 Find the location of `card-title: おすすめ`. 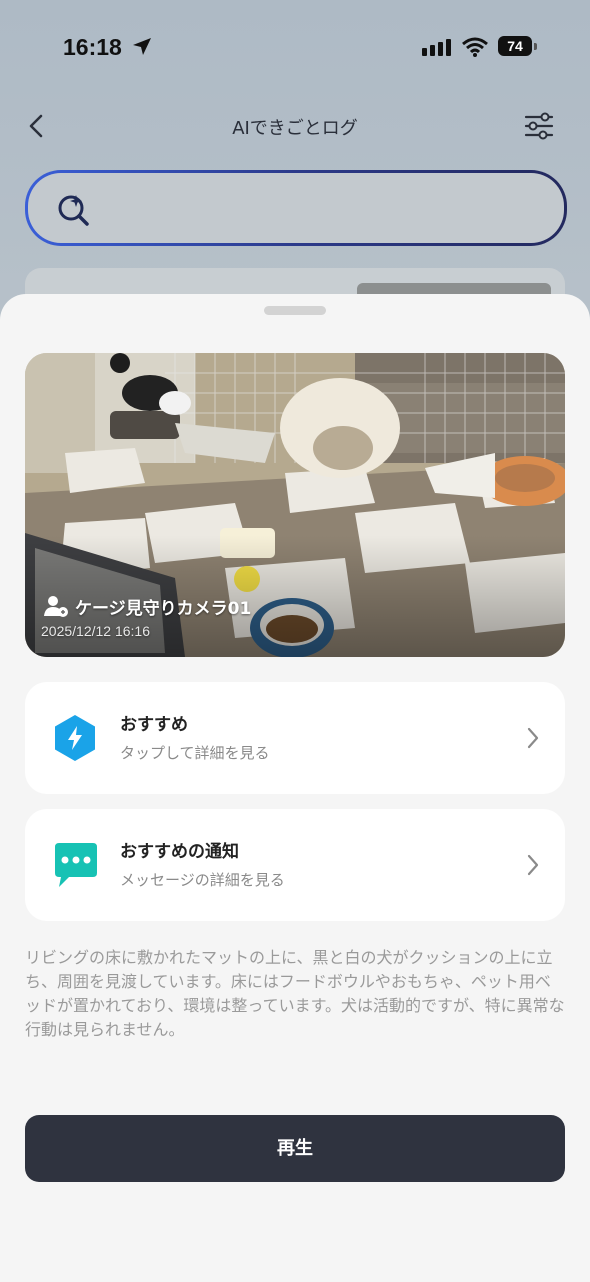

card-title: おすすめ is located at coordinates (154, 725).